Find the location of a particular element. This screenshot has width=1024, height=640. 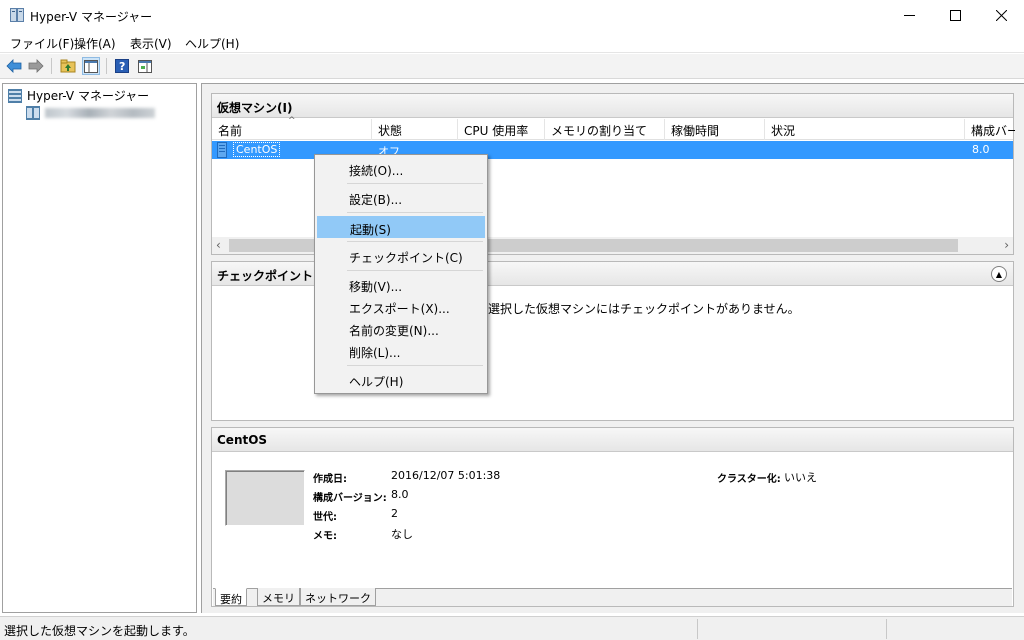

menu-bar: ファイル(F) 操作(A) 表示(V) ヘルプ(H) is located at coordinates (512, 42).